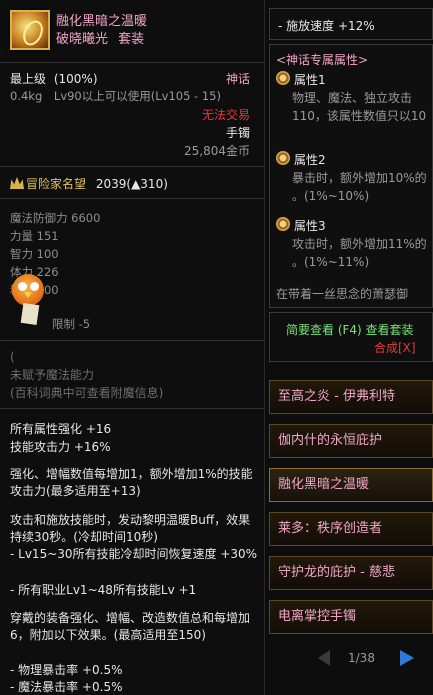  I want to click on weight: 0.4kg, so click(26, 96).